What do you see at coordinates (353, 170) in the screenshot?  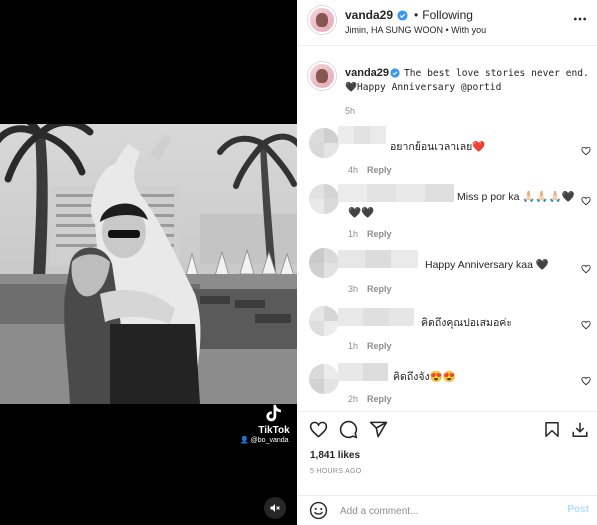 I see `comment-time: 4h` at bounding box center [353, 170].